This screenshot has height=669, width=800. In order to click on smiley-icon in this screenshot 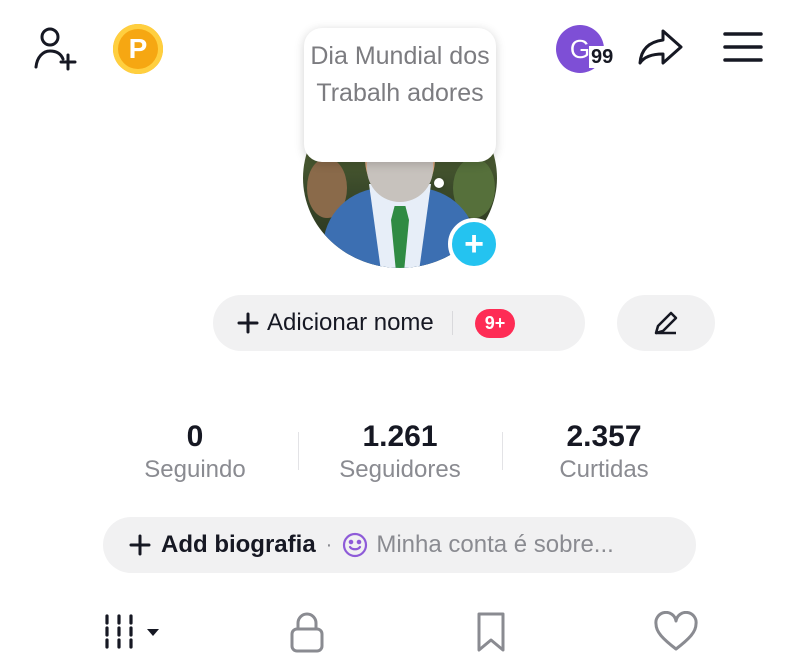, I will do `click(355, 545)`.